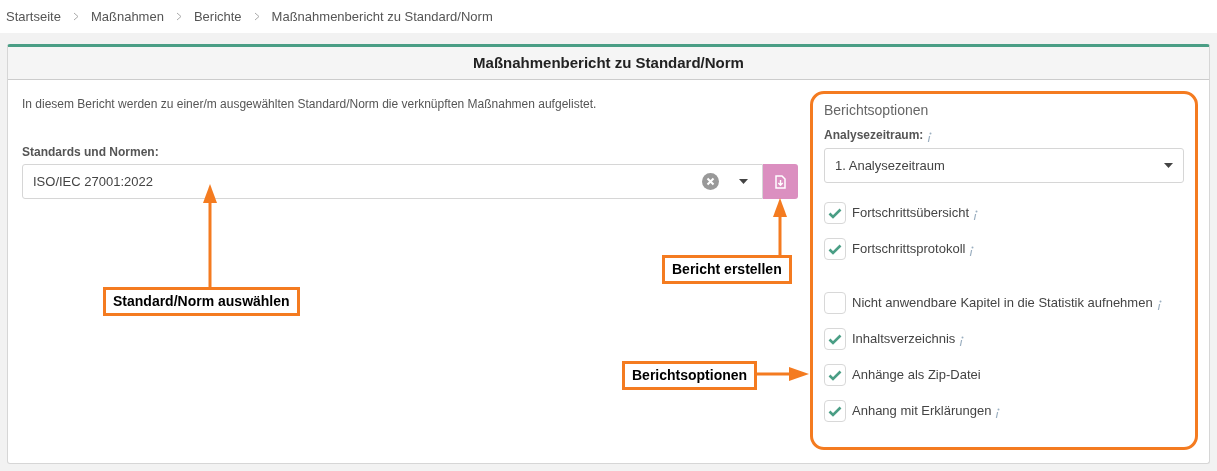  What do you see at coordinates (1004, 165) in the screenshot?
I see `period-select: 1. Analysezeitraum` at bounding box center [1004, 165].